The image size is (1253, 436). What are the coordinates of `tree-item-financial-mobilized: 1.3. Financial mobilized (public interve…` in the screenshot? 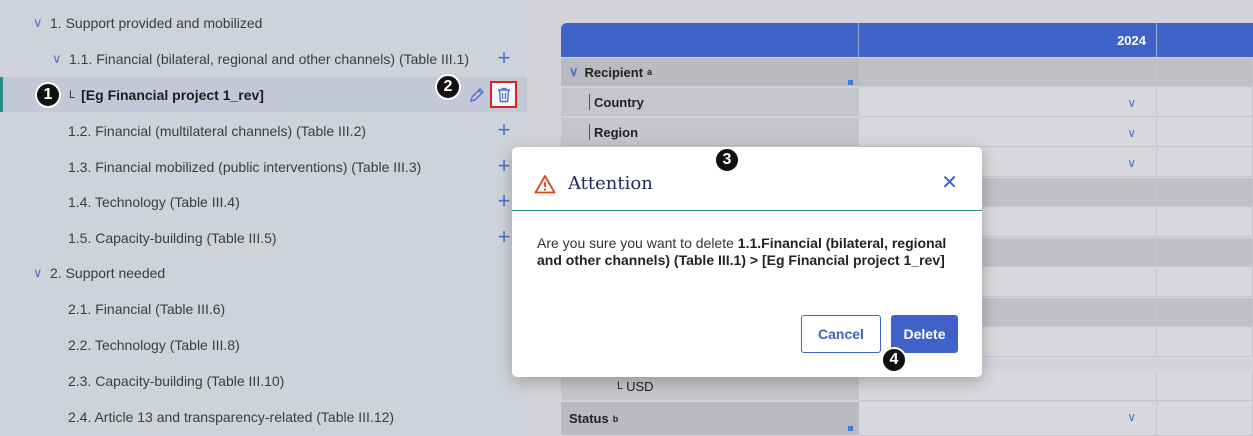 It's located at (263, 166).